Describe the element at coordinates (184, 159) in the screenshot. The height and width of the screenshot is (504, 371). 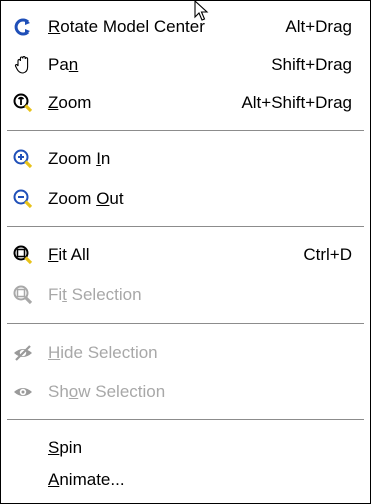
I see `menu-item-zoom-in: Zoom In` at that location.